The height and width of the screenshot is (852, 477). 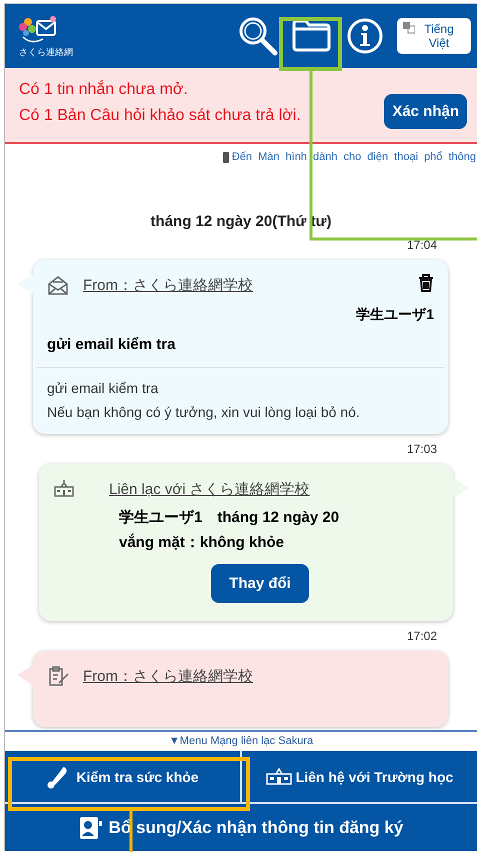 What do you see at coordinates (104, 90) in the screenshot?
I see `alert-message: Có 1 tin nhắn chưa mở.` at bounding box center [104, 90].